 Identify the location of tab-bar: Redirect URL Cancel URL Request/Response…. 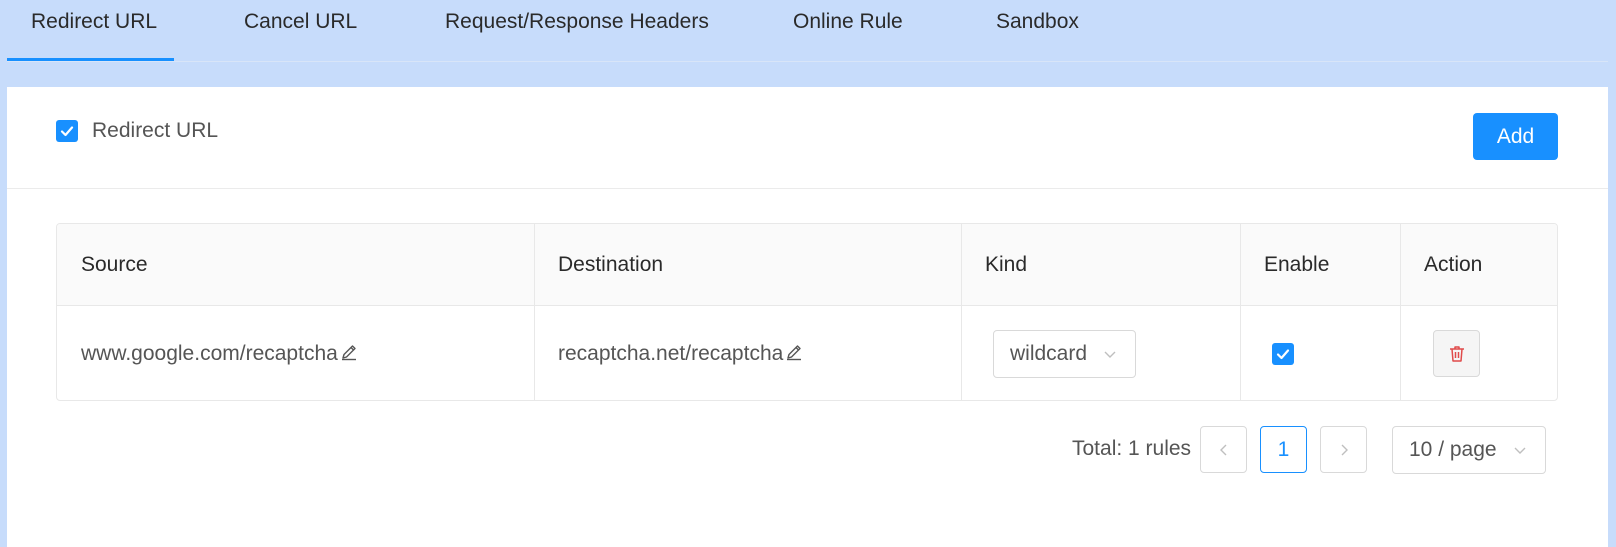
(808, 31).